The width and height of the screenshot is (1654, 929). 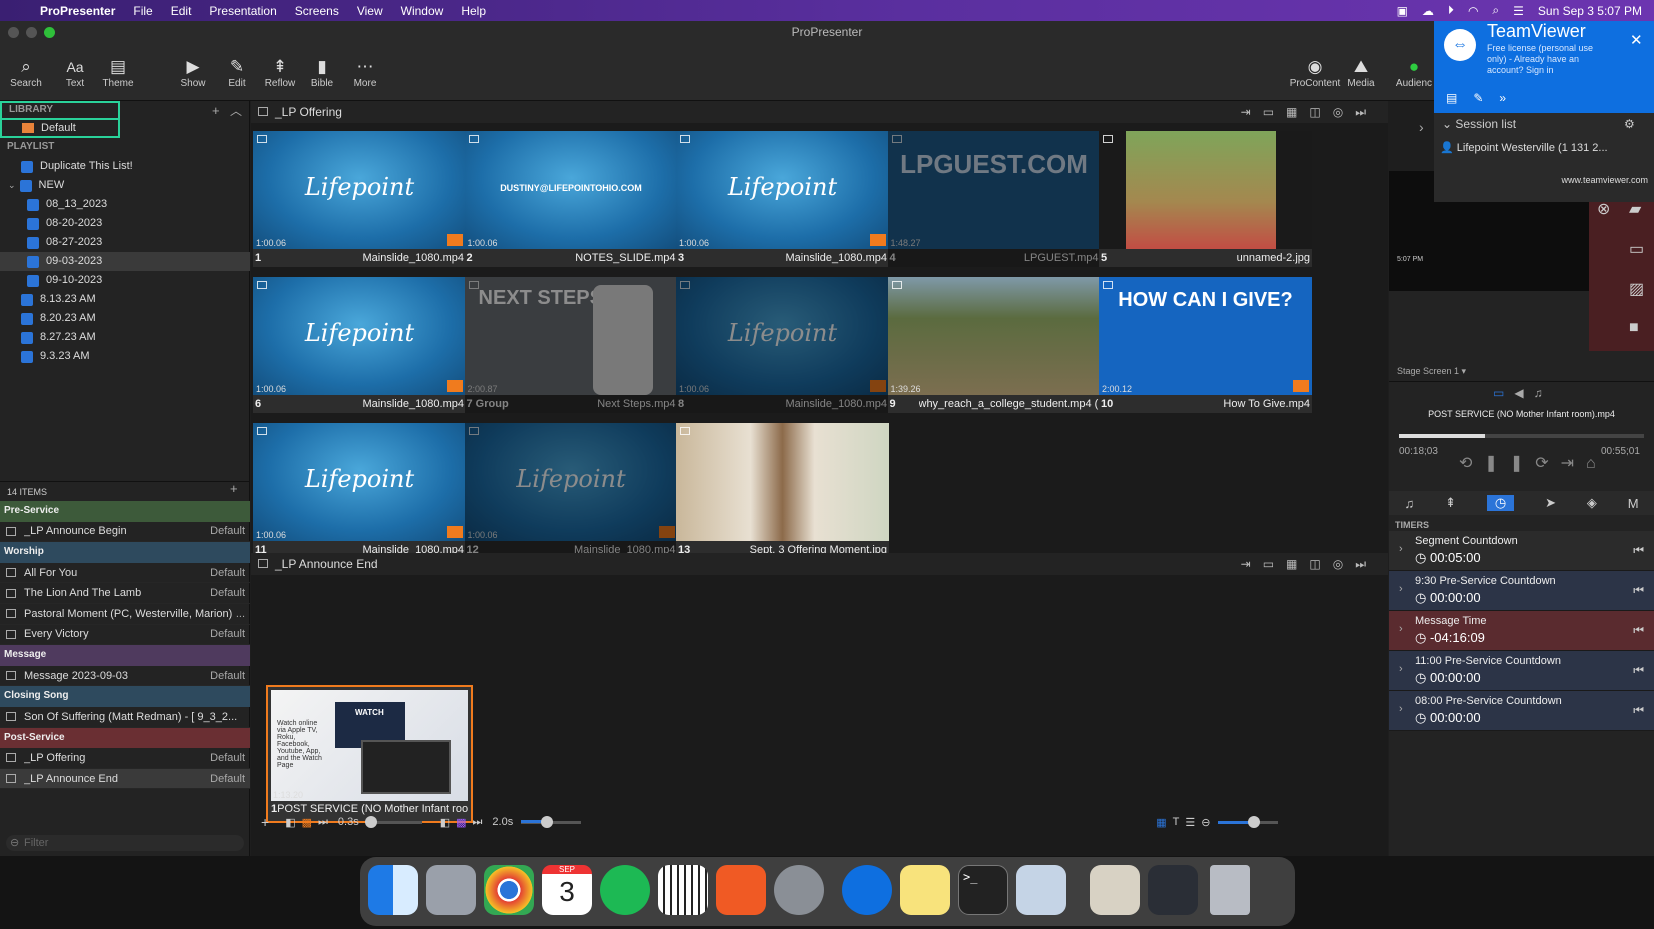 What do you see at coordinates (125, 676) in the screenshot?
I see `presentation-item: Message 2023-09-03 Default` at bounding box center [125, 676].